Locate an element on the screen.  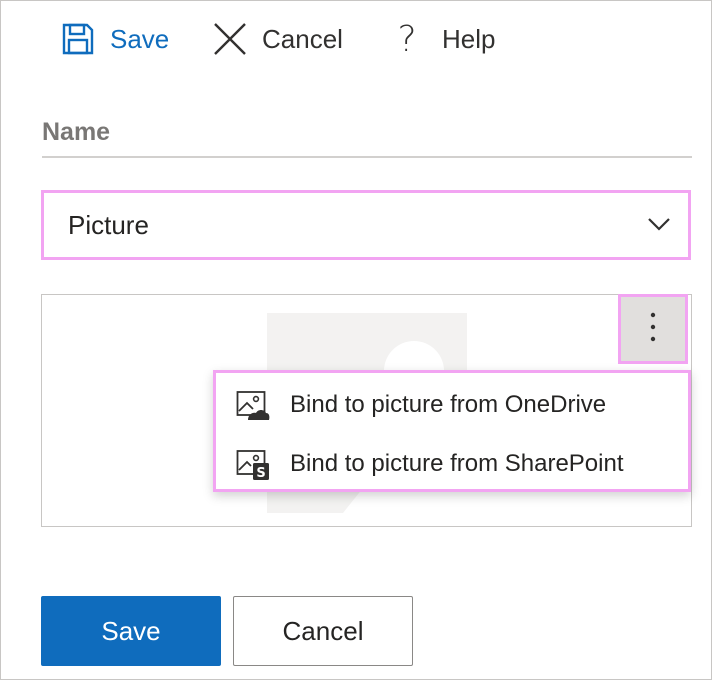
save-icon is located at coordinates (78, 39).